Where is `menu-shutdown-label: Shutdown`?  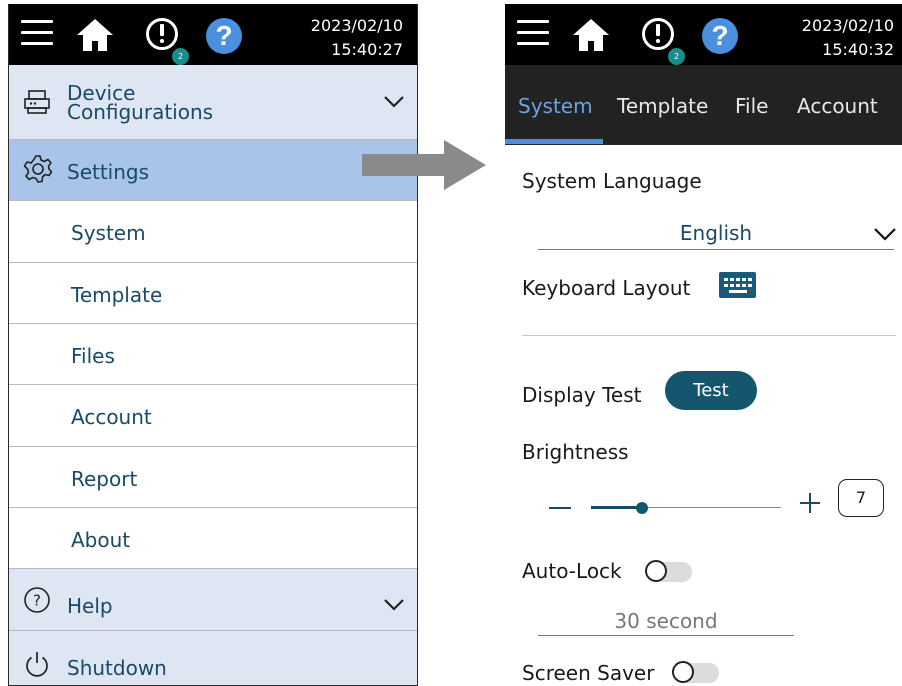
menu-shutdown-label: Shutdown is located at coordinates (117, 668).